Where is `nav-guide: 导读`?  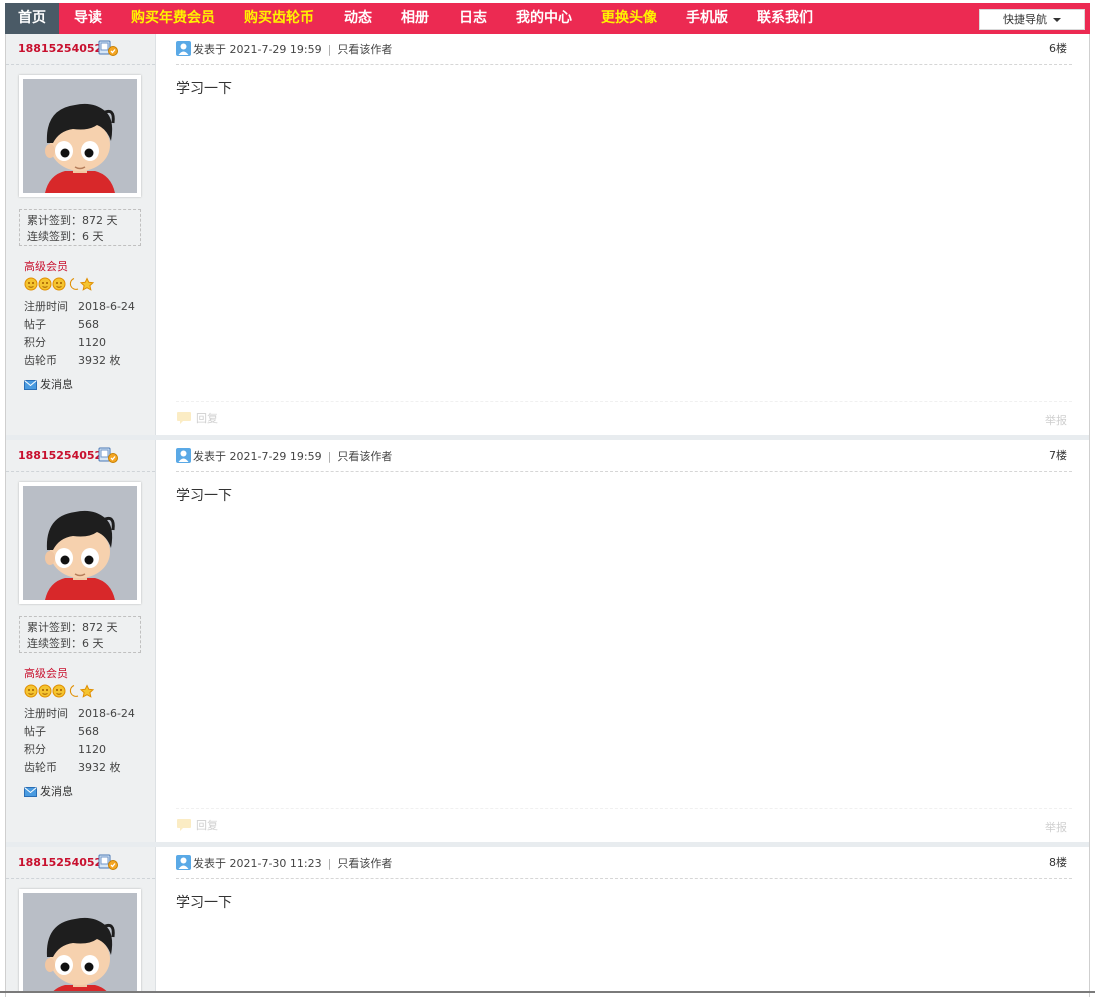
nav-guide: 导读 is located at coordinates (88, 18).